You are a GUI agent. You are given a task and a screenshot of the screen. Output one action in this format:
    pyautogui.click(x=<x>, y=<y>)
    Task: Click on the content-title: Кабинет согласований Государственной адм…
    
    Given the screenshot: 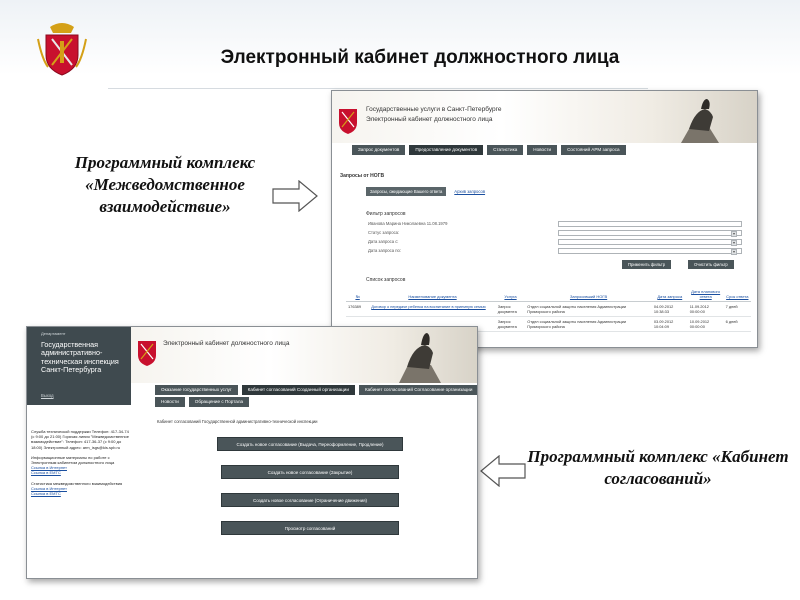 What is the action you would take?
    pyautogui.click(x=237, y=421)
    